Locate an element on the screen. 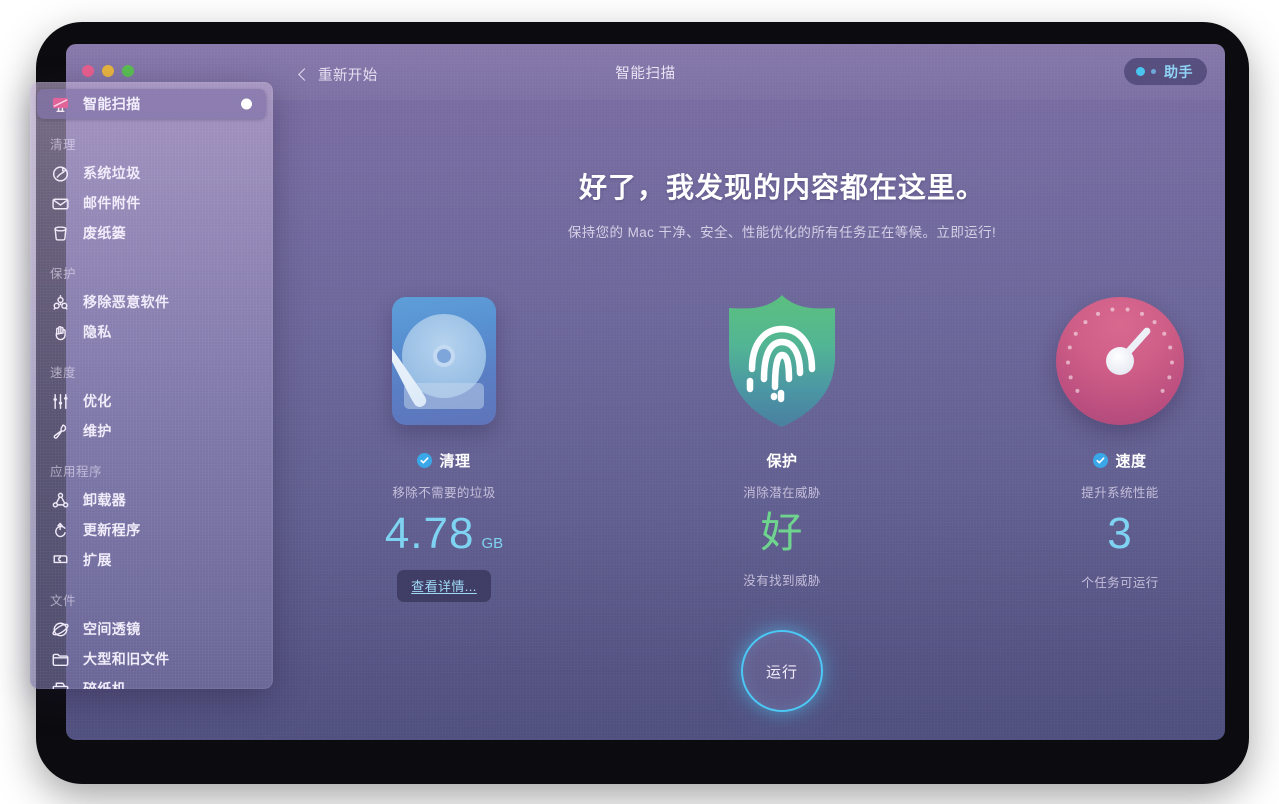 Image resolution: width=1279 pixels, height=804 pixels. assistant-dot-large-icon is located at coordinates (1140, 71).